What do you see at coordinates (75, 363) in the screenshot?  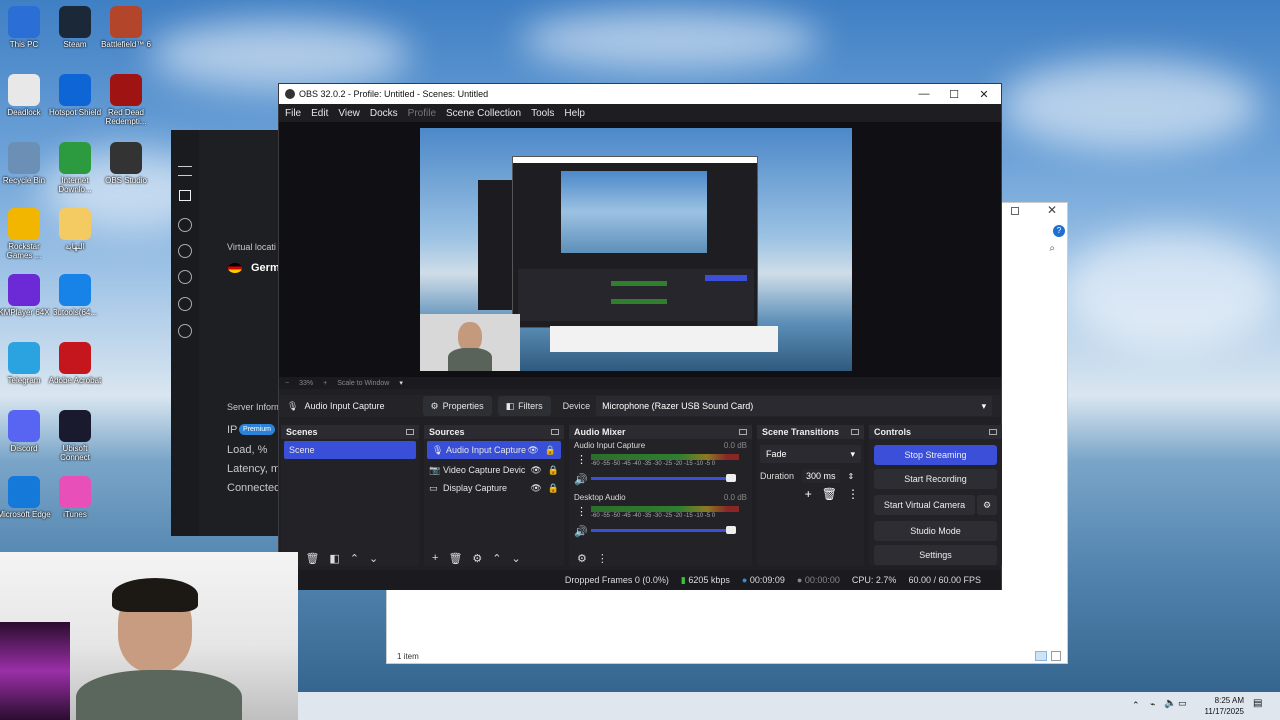 I see `desktop-icon: Adobe Acrobat` at bounding box center [75, 363].